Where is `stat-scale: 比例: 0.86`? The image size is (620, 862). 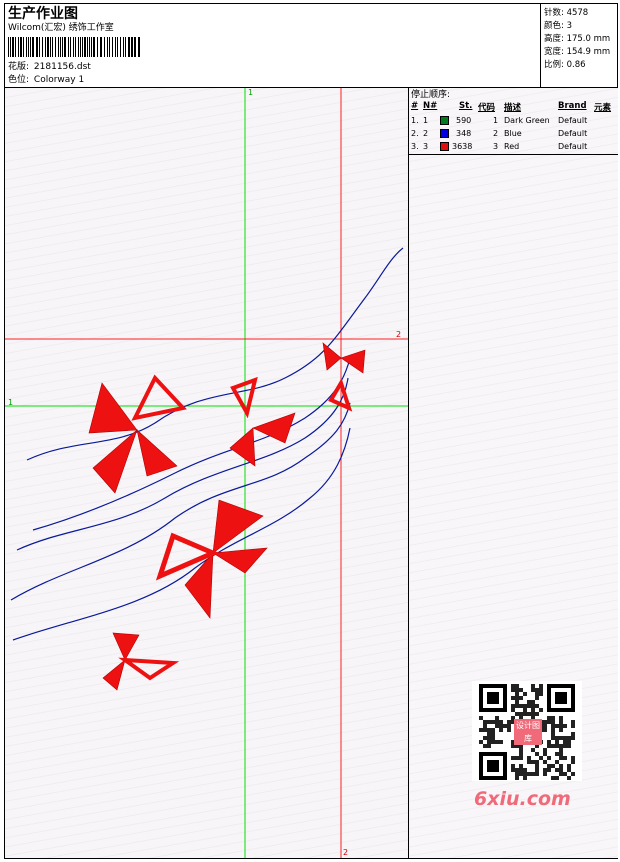
stat-scale: 比例: 0.86 is located at coordinates (565, 65).